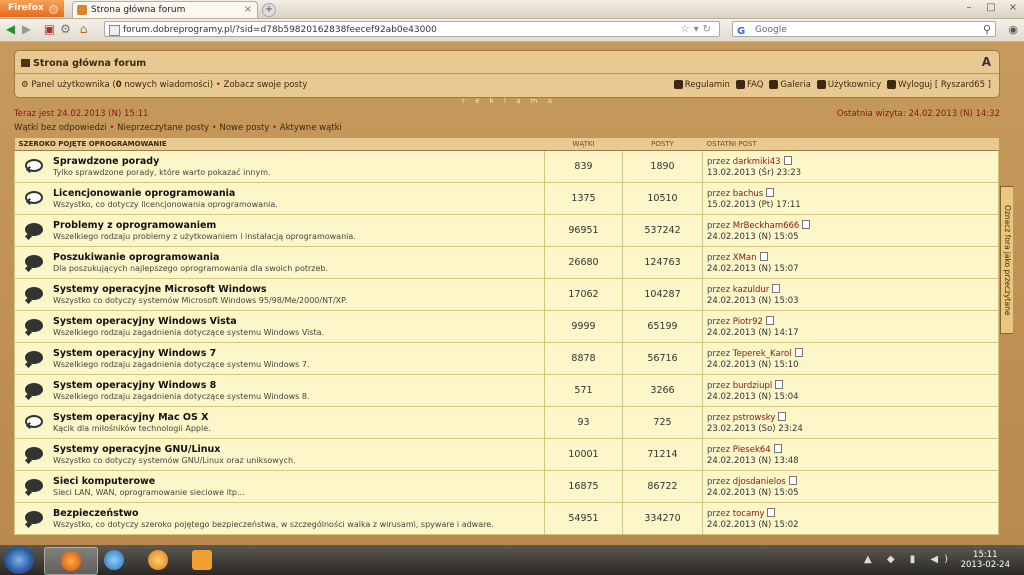 The width and height of the screenshot is (1024, 575). What do you see at coordinates (298, 289) in the screenshot?
I see `forum-name: Systemy operacyjne Microsoft Windows` at bounding box center [298, 289].